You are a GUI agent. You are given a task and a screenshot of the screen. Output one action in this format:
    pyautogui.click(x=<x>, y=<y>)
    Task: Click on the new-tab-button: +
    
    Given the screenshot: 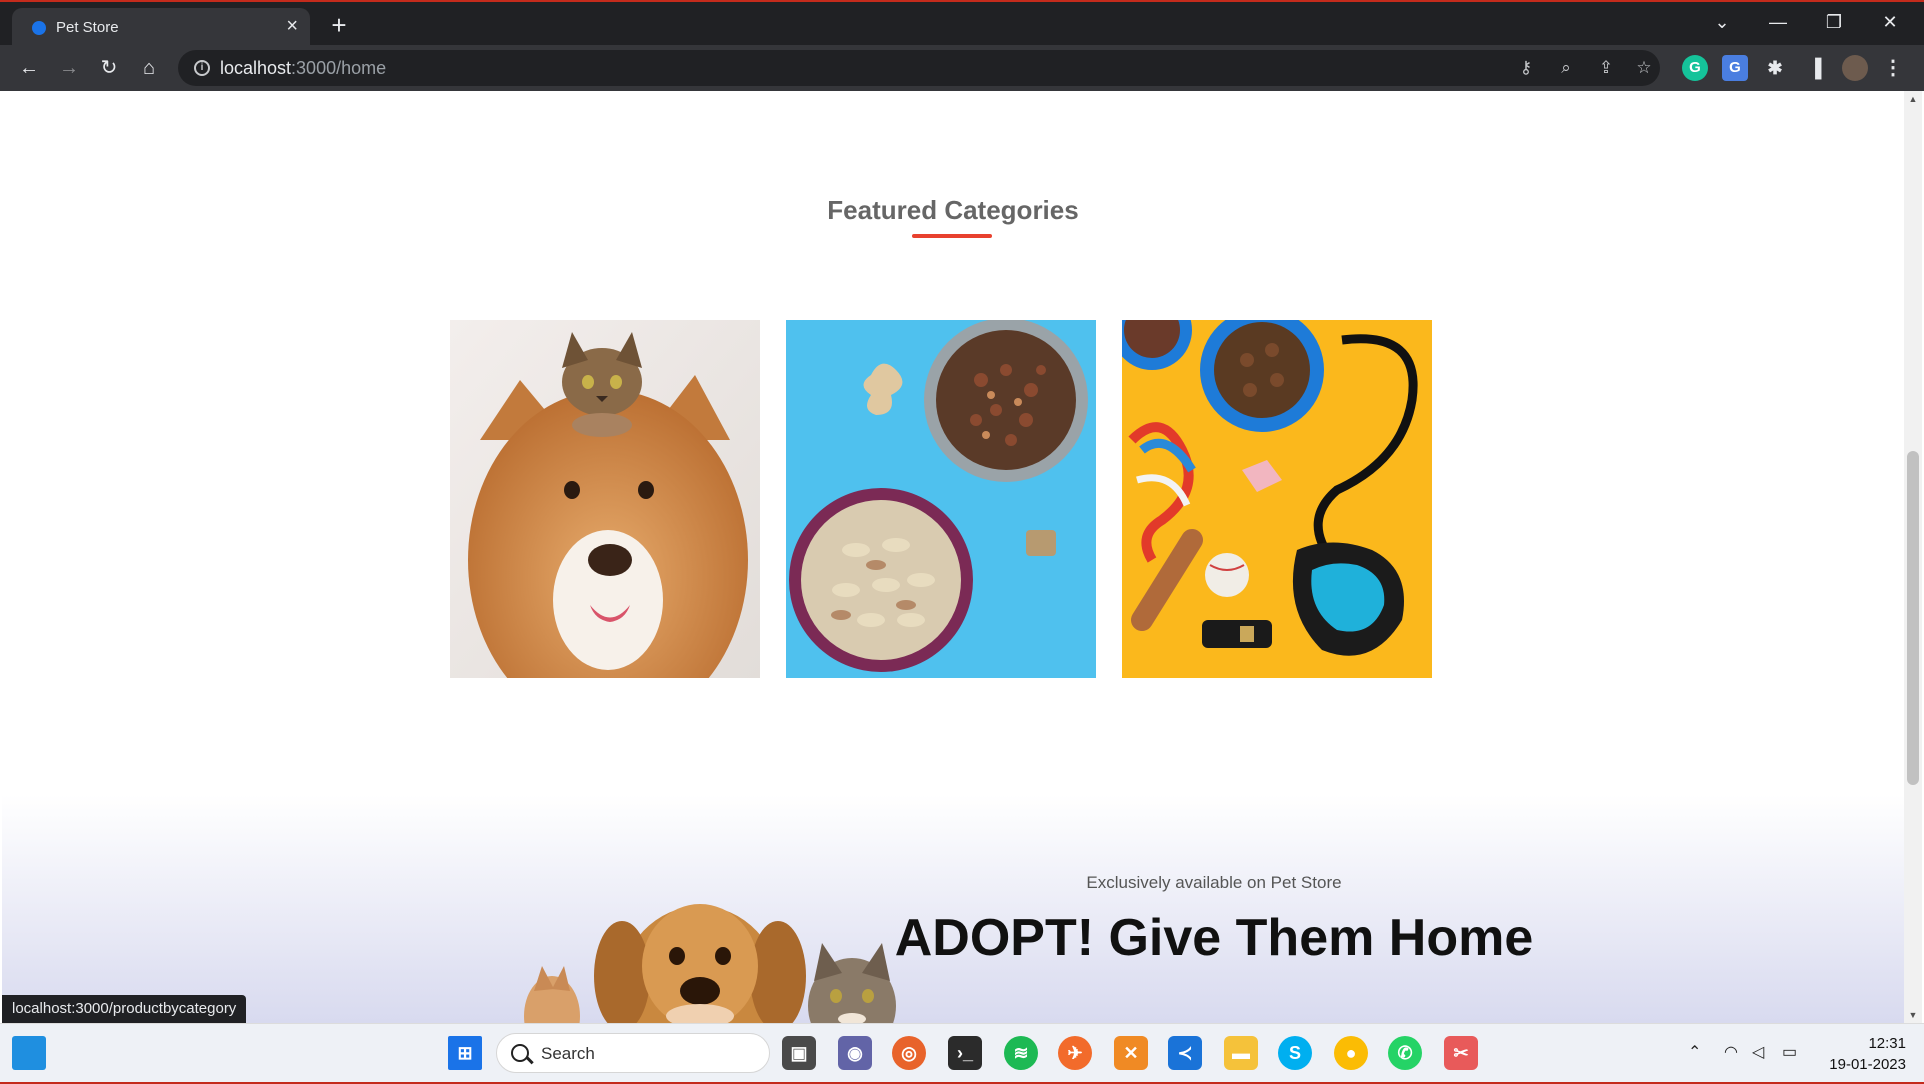 What is the action you would take?
    pyautogui.click(x=339, y=26)
    